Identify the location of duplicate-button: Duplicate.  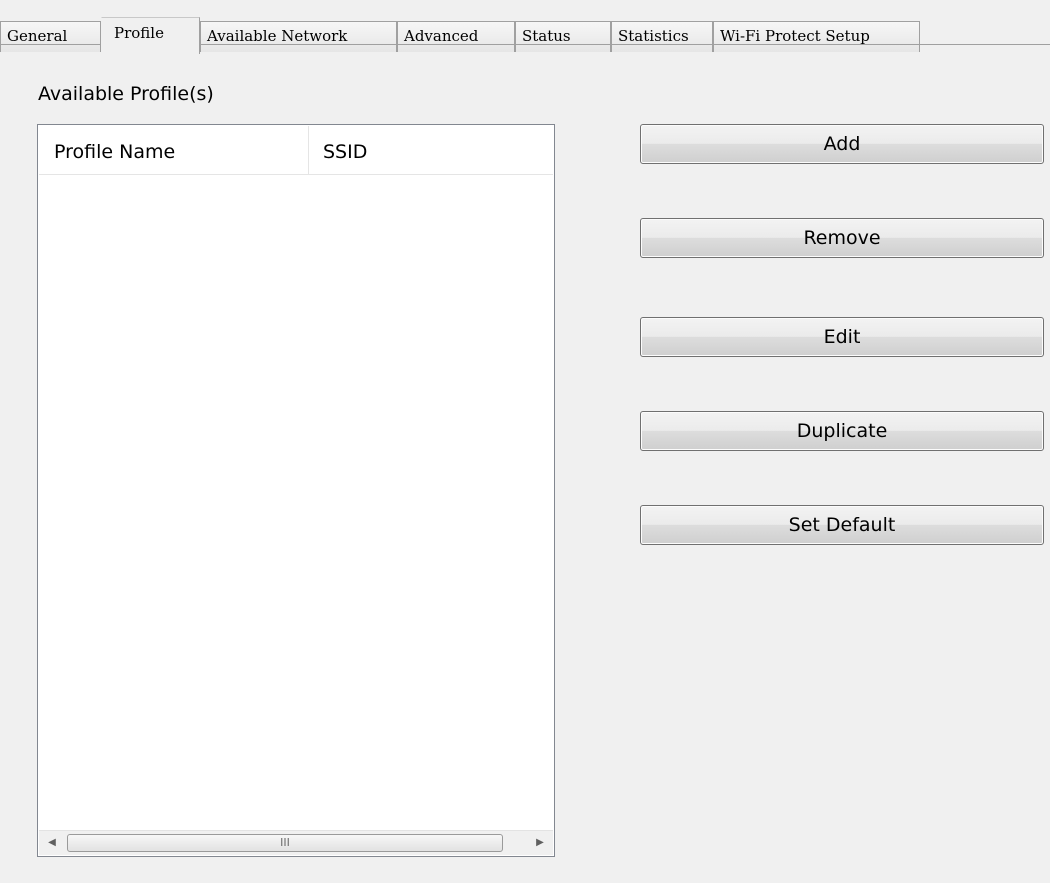
(842, 431).